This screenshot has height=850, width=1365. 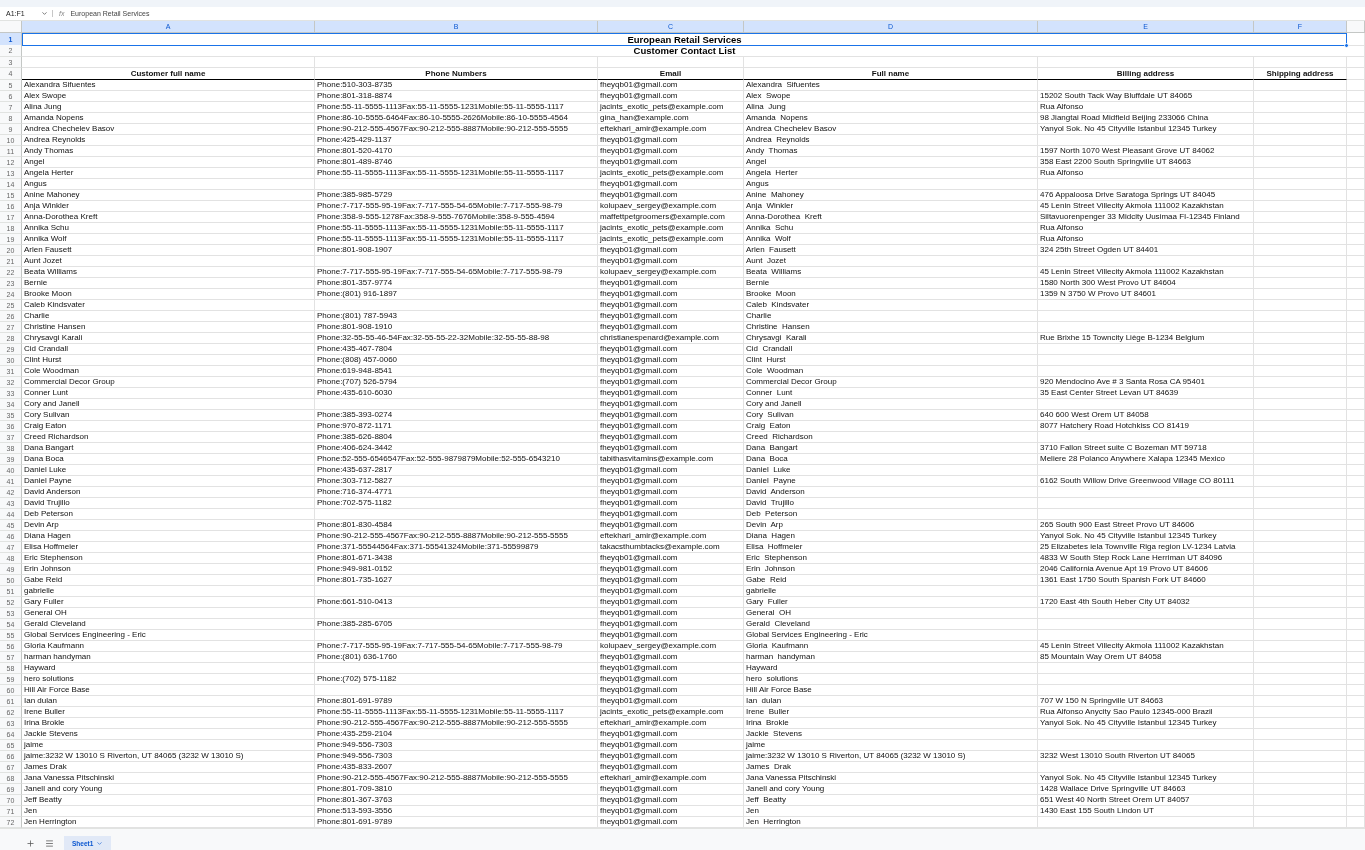 I want to click on table-cell: christianespenard@example.com, so click(x=671, y=339).